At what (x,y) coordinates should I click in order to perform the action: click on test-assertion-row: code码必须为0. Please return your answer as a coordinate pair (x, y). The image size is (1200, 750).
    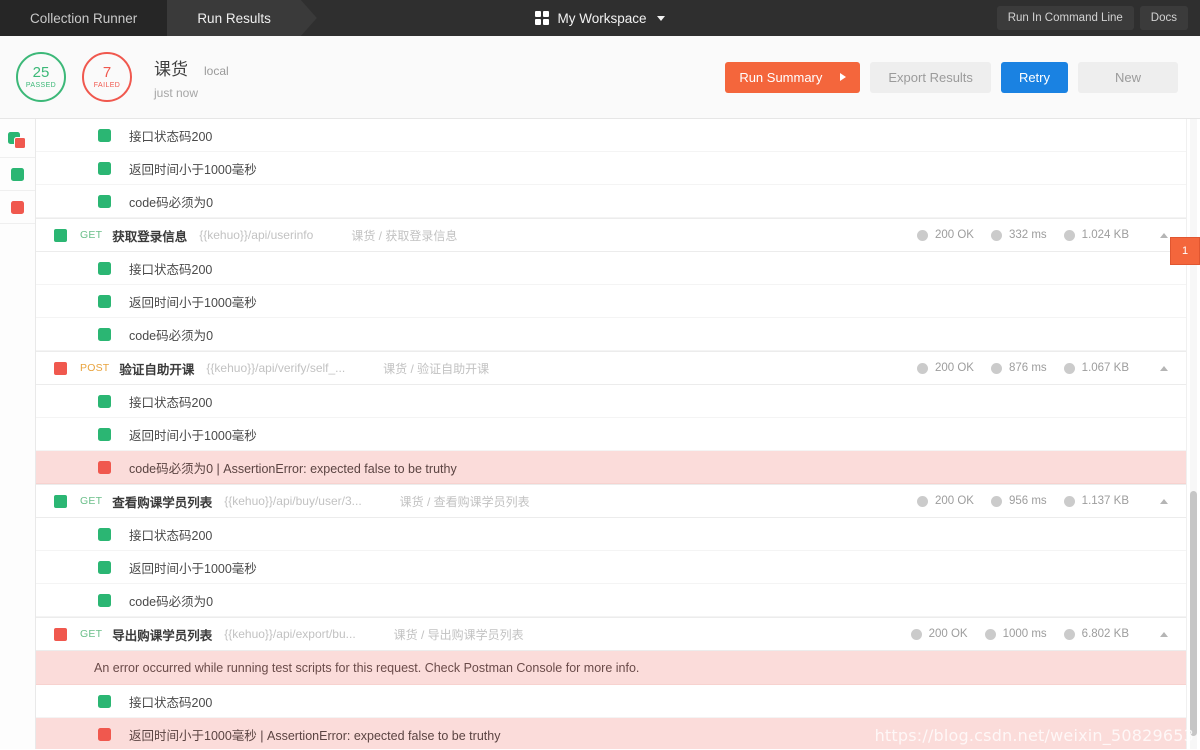
    Looking at the image, I should click on (611, 334).